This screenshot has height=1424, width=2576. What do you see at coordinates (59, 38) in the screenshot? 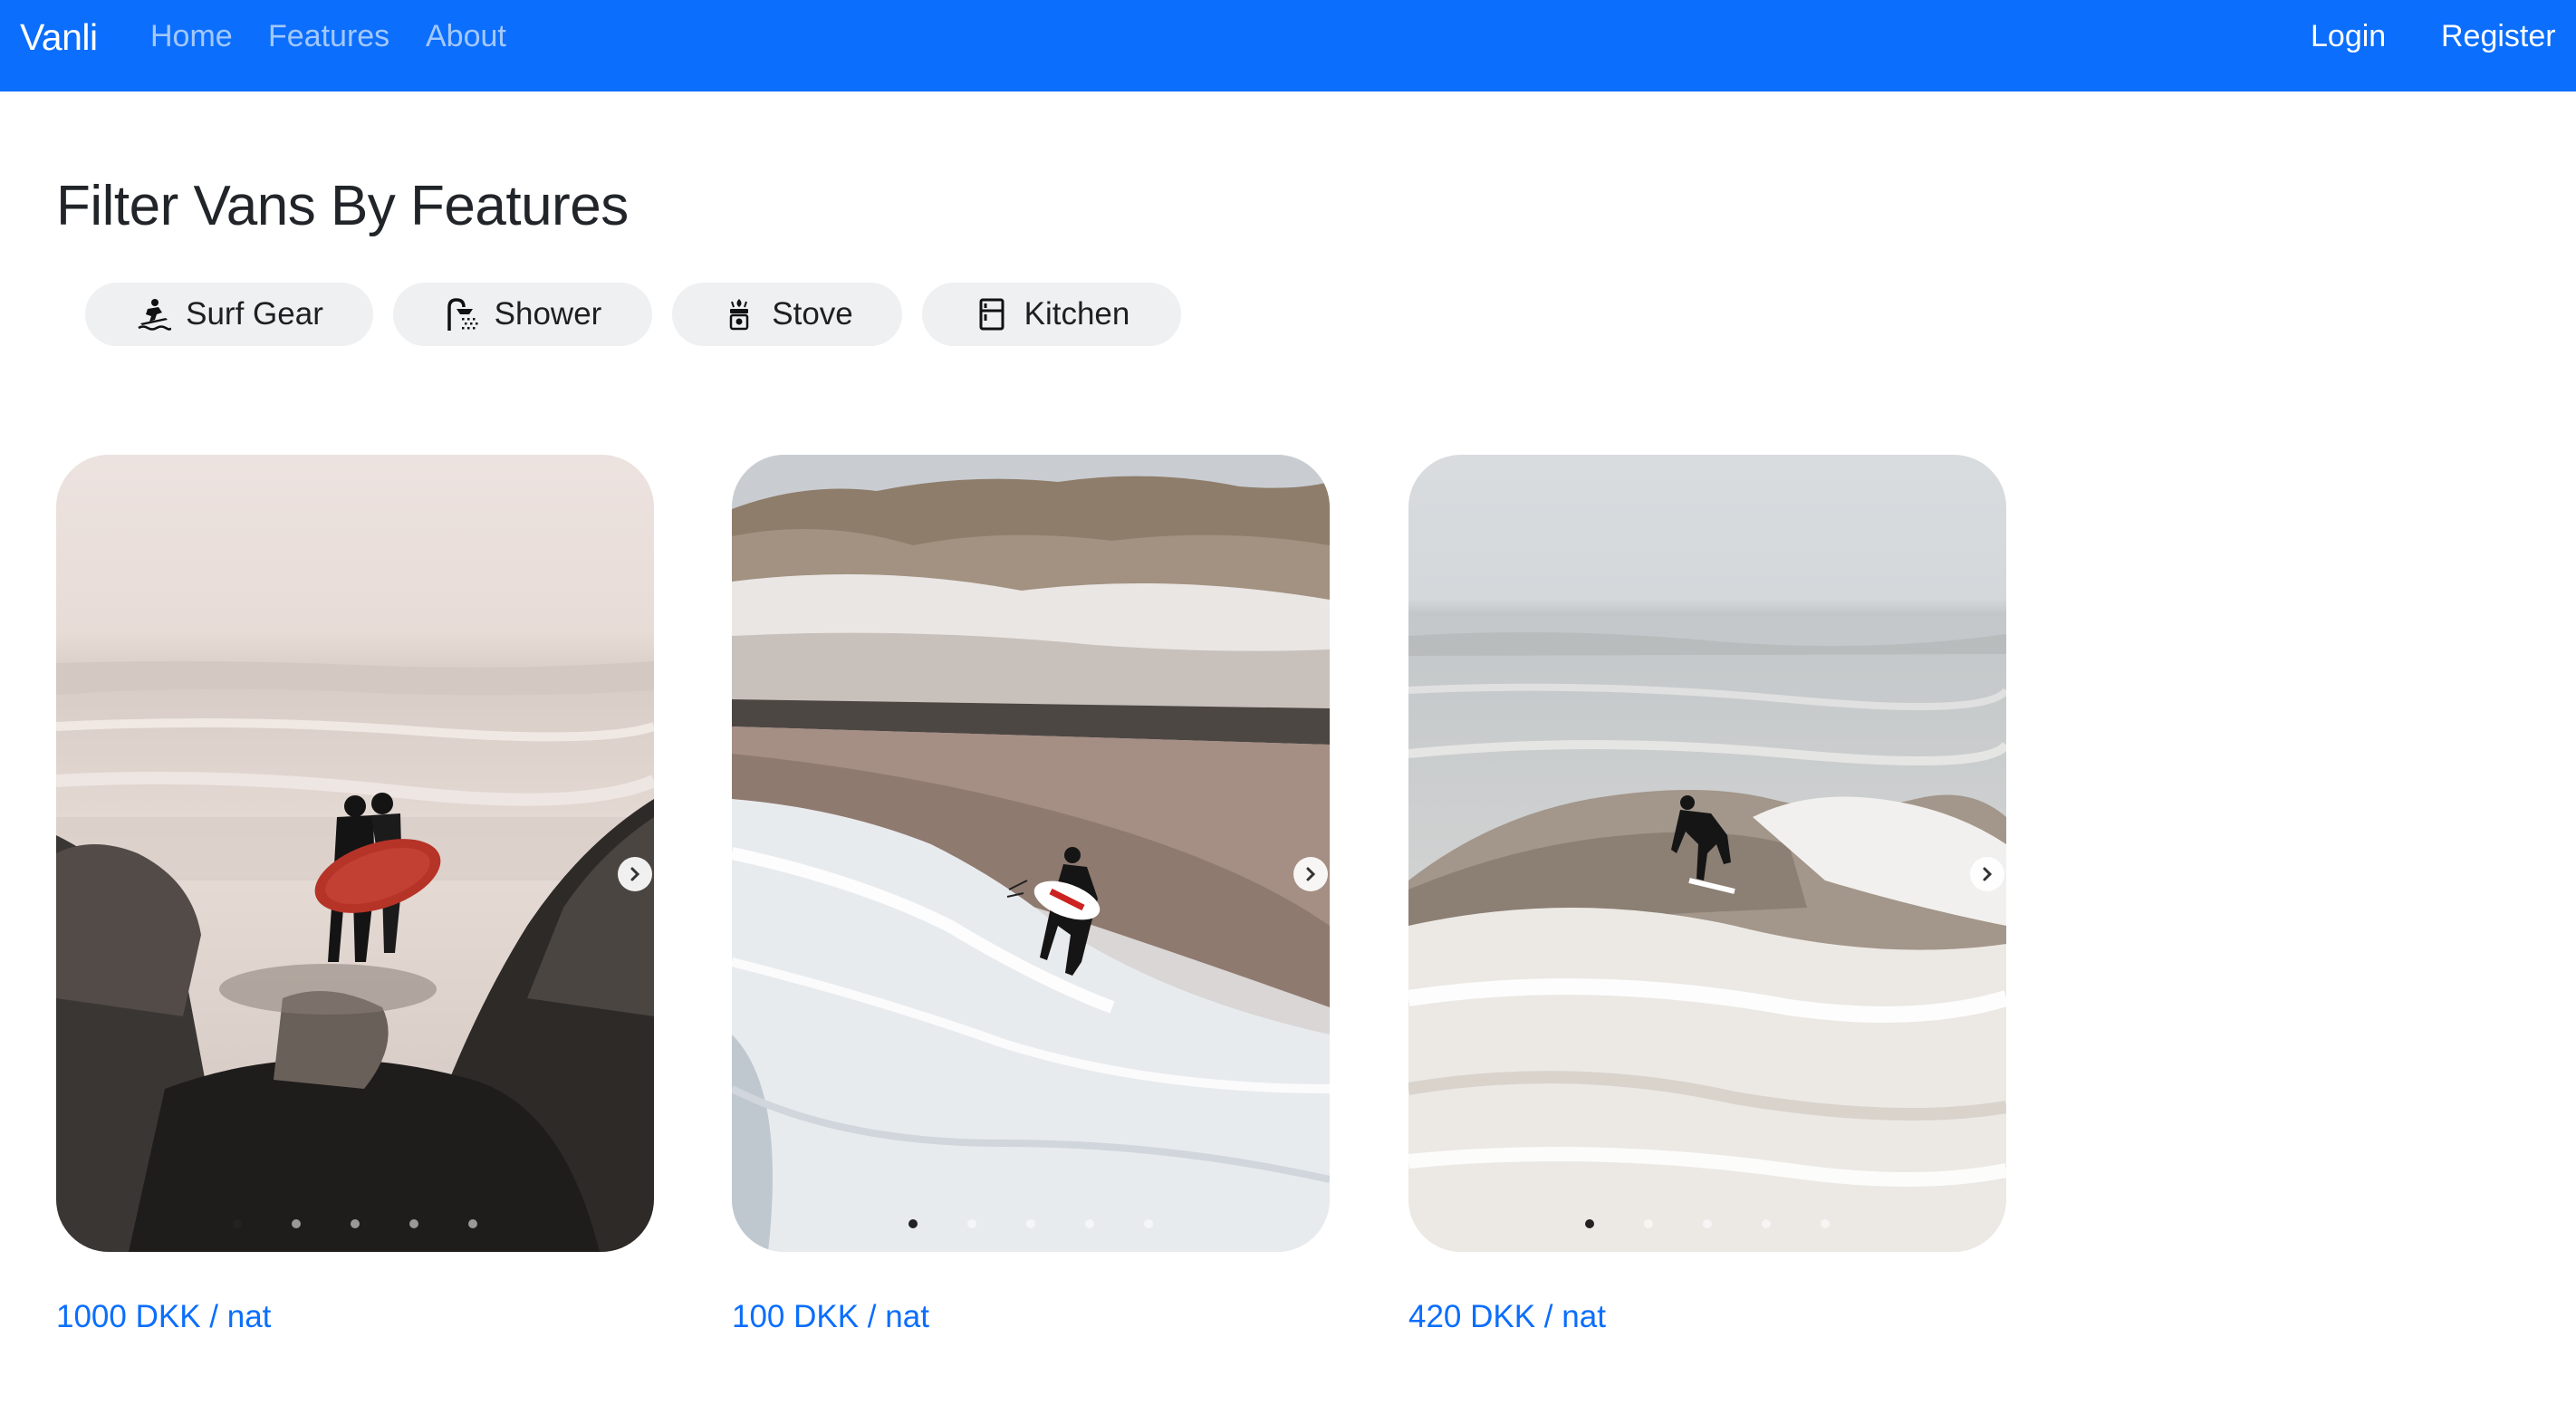
I see `brand-logo: Vanli` at bounding box center [59, 38].